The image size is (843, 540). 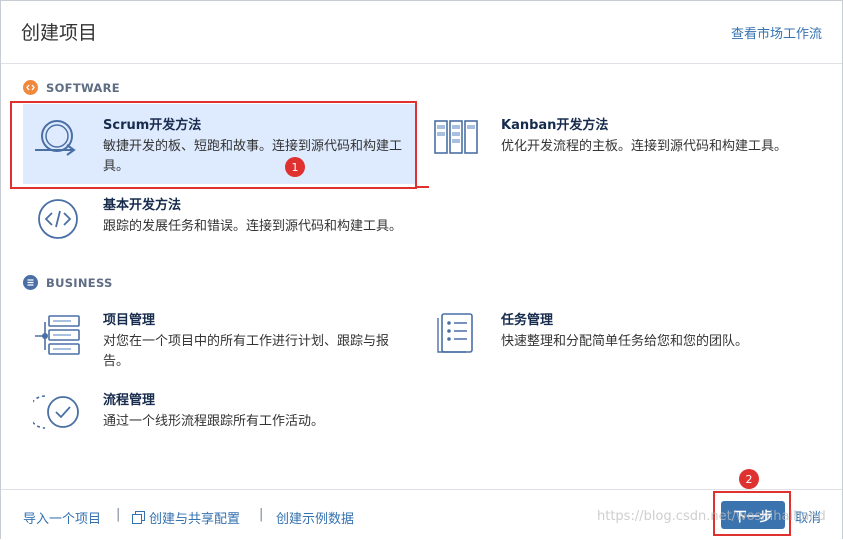 I want to click on scrum-cycle-icon, so click(x=58, y=142).